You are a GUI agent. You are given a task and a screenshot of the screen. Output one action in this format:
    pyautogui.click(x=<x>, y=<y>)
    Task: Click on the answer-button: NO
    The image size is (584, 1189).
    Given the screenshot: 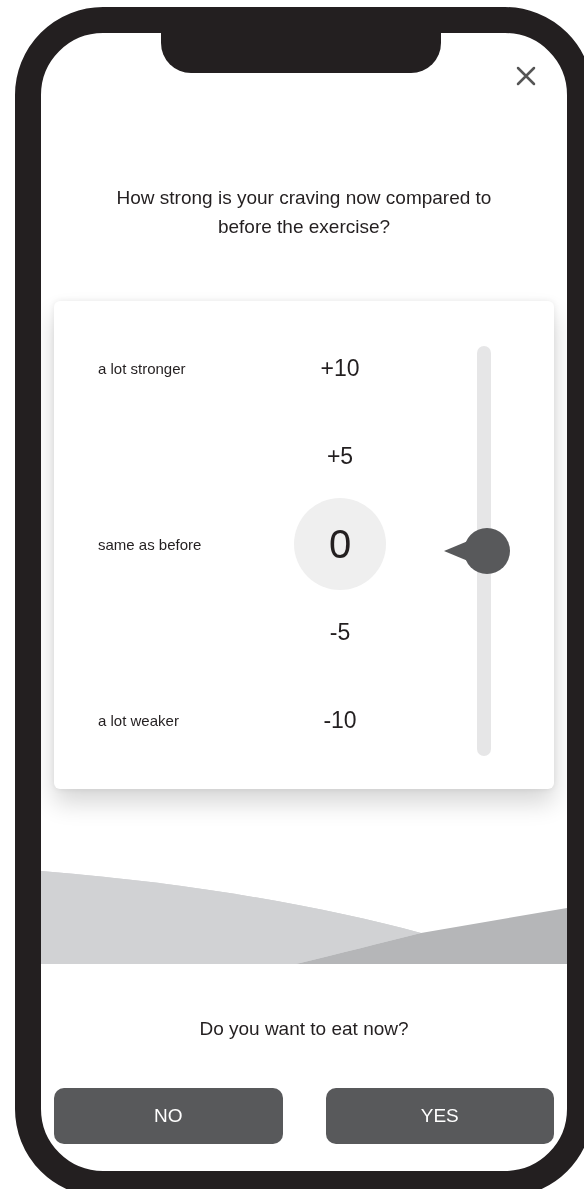 What is the action you would take?
    pyautogui.click(x=168, y=1116)
    